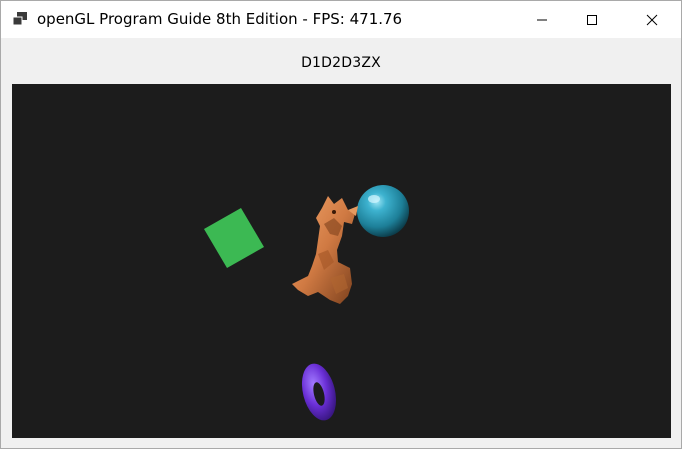  I want to click on close-button, so click(652, 19).